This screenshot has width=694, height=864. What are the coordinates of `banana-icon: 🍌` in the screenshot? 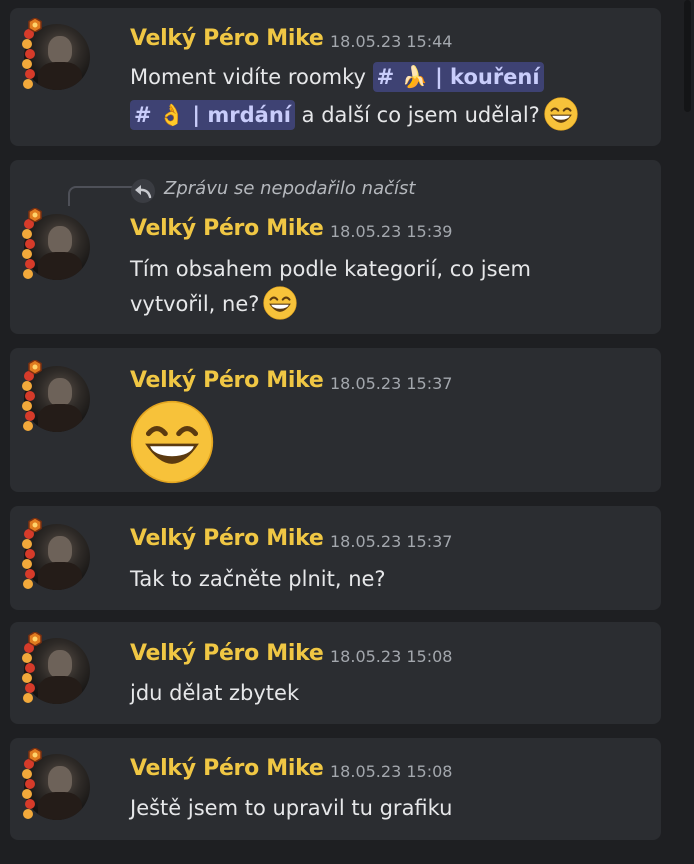 It's located at (414, 77).